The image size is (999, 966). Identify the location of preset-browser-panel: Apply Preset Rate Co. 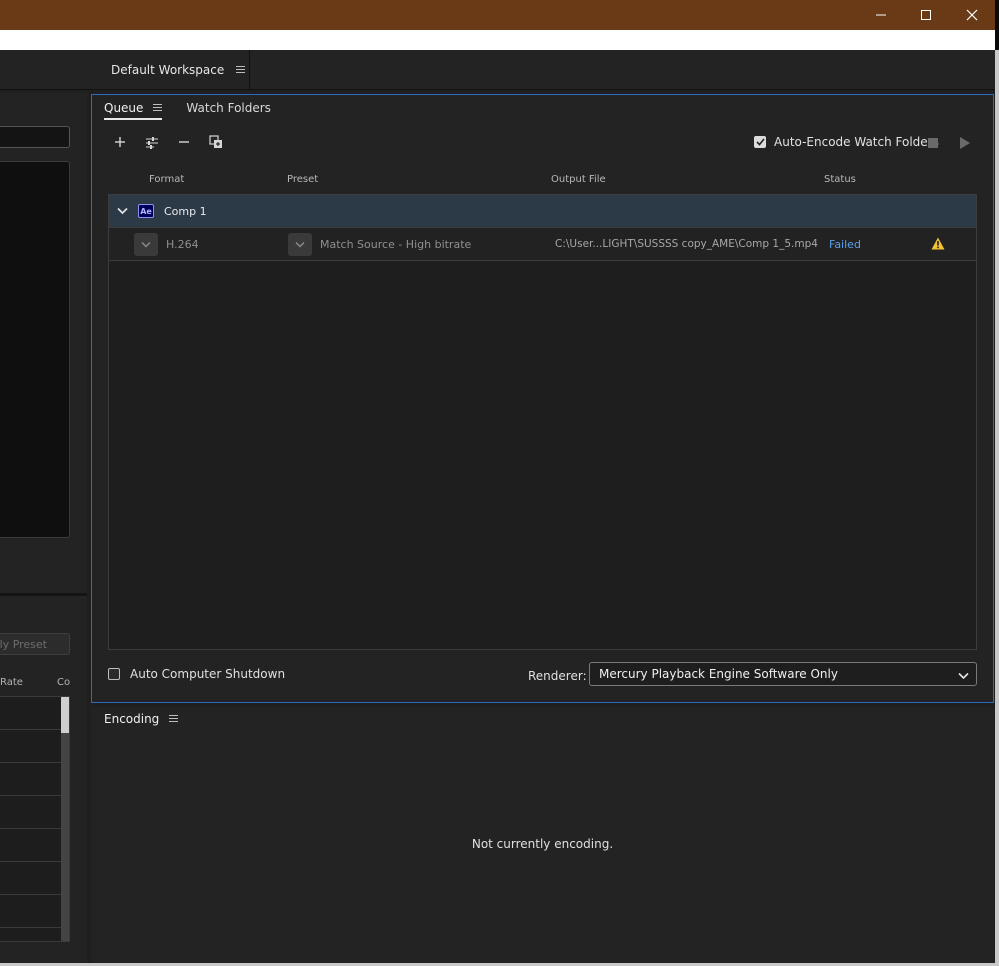
(43, 528).